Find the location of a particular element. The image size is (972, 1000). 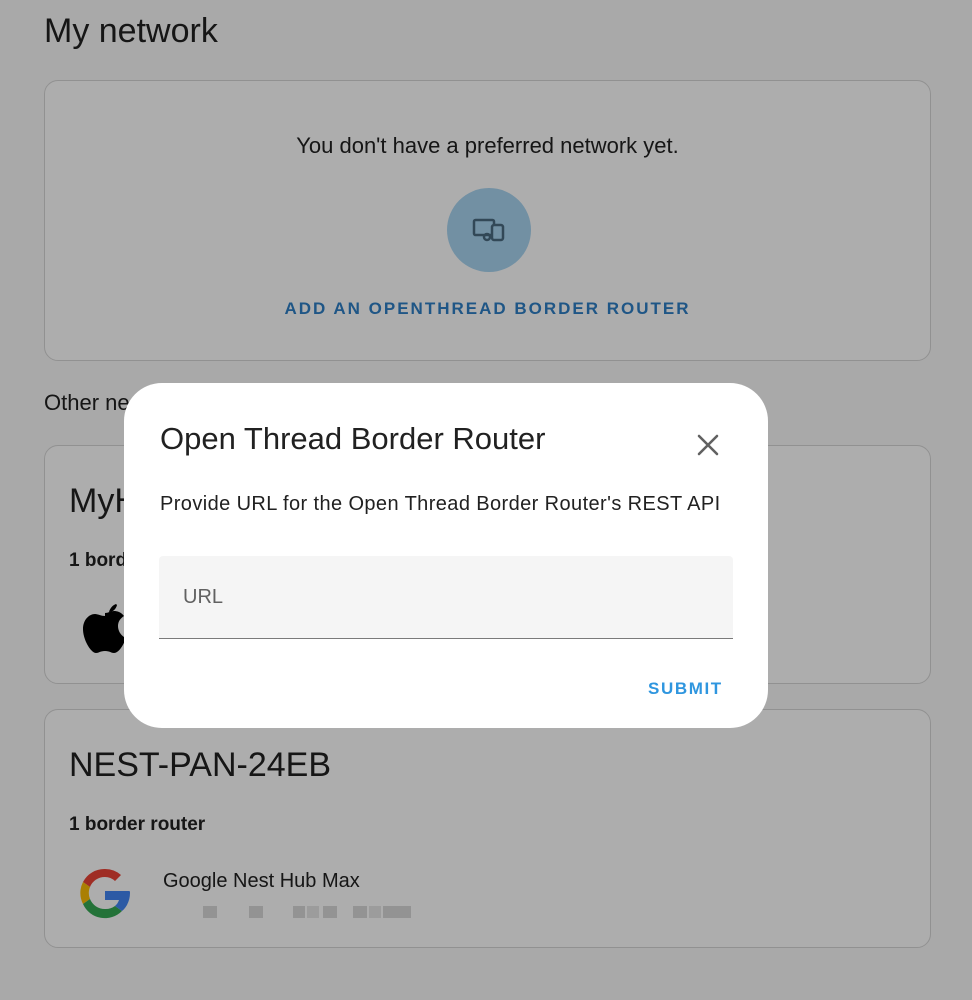

url-field is located at coordinates (446, 597).